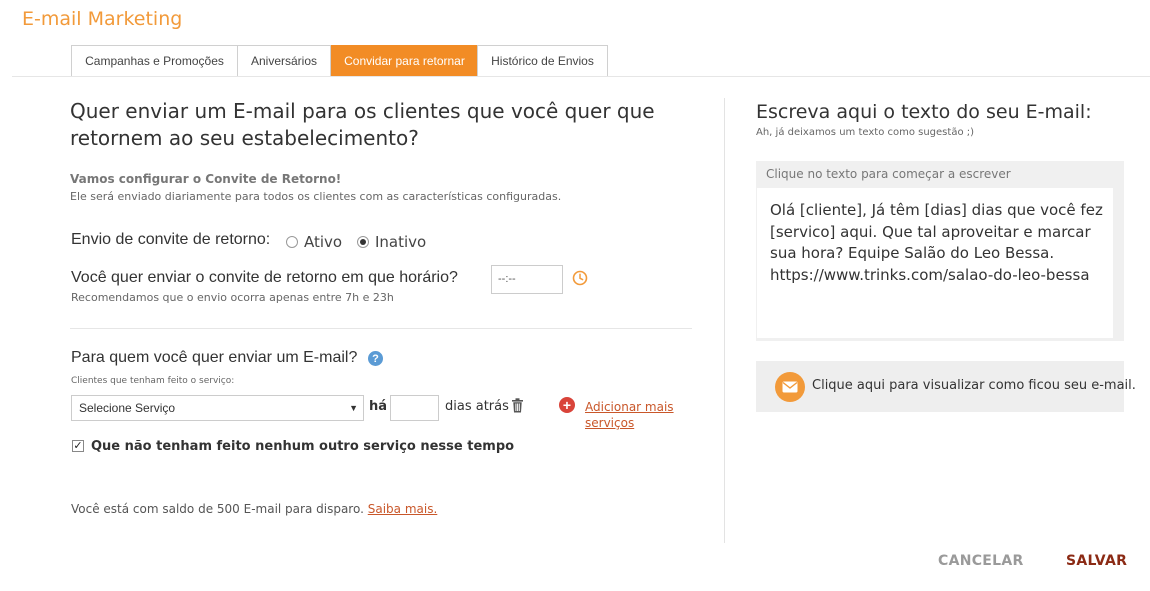 The image size is (1150, 591). What do you see at coordinates (404, 60) in the screenshot?
I see `tab-convidar-retornar: Convidar para retornar` at bounding box center [404, 60].